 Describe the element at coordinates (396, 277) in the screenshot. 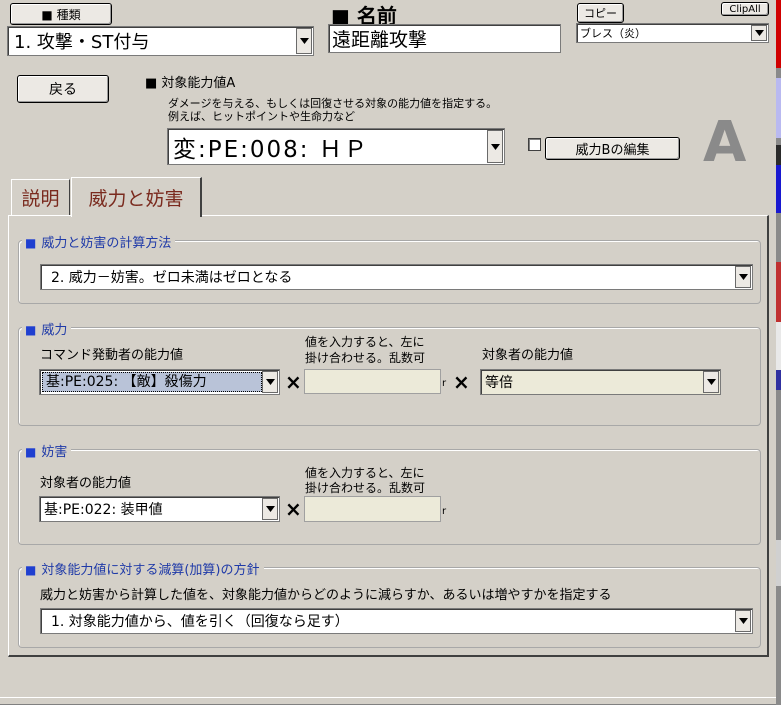

I see `calc-method-combo: 2. 威力－妨害。ゼロ未満はゼロとなる` at that location.